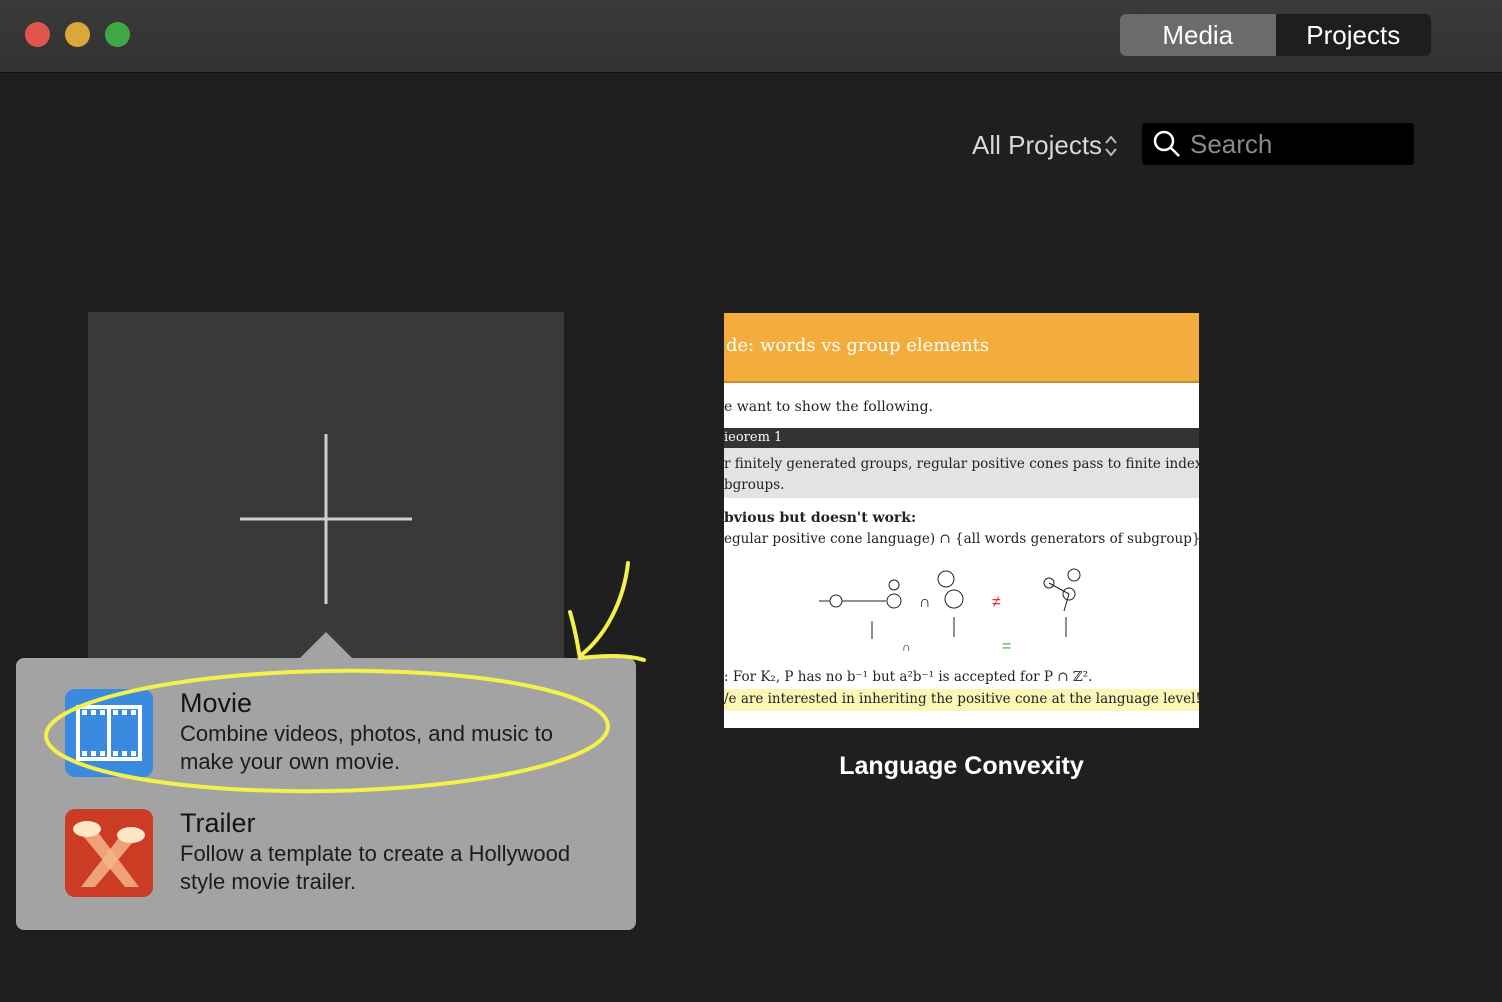  What do you see at coordinates (1111, 145) in the screenshot?
I see `chevron-updown-icon` at bounding box center [1111, 145].